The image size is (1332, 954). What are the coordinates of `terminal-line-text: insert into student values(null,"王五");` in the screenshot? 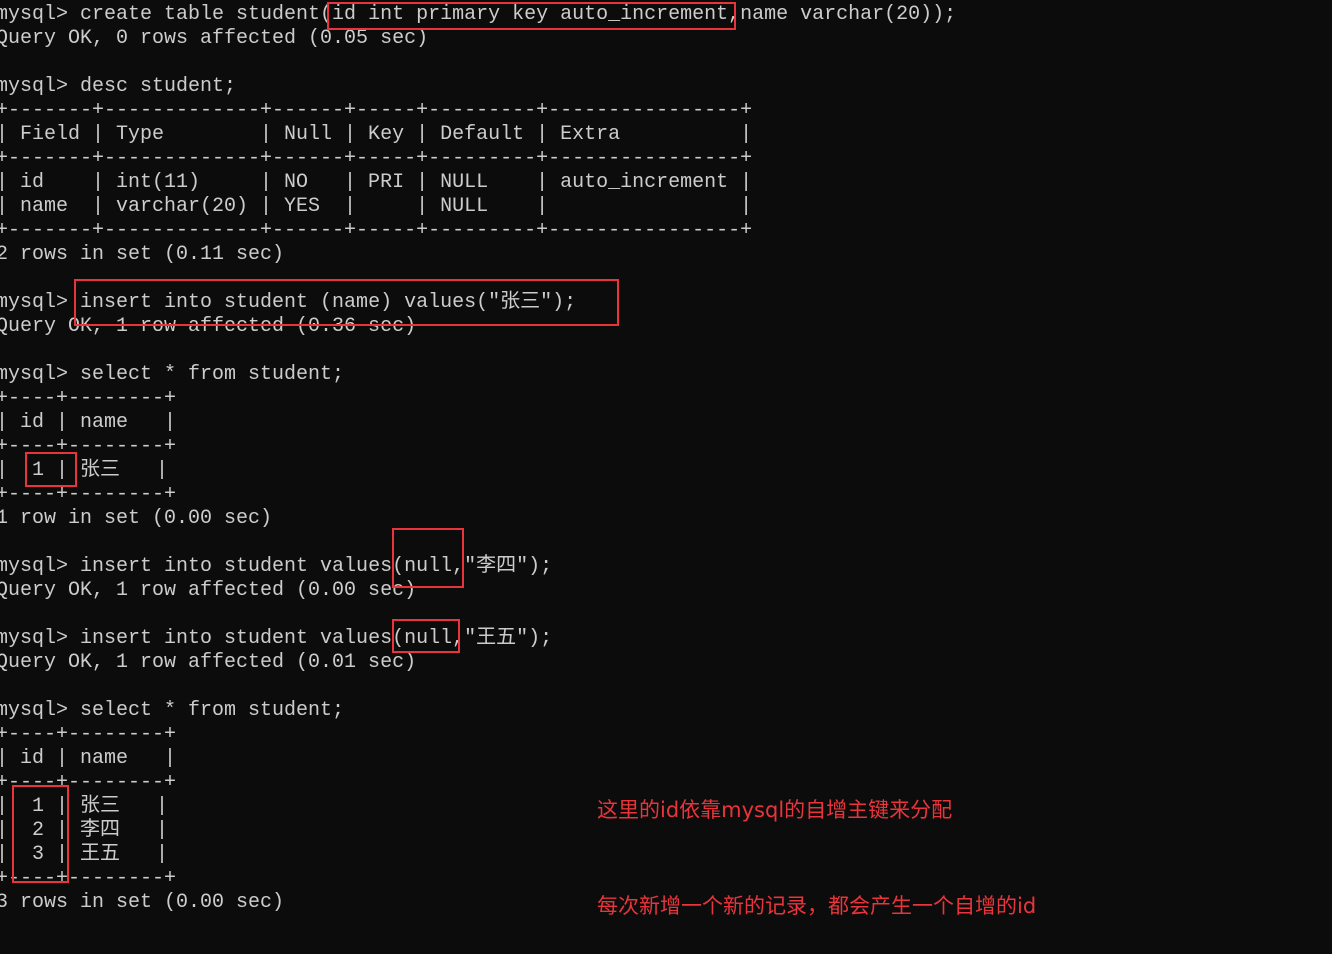 It's located at (316, 638).